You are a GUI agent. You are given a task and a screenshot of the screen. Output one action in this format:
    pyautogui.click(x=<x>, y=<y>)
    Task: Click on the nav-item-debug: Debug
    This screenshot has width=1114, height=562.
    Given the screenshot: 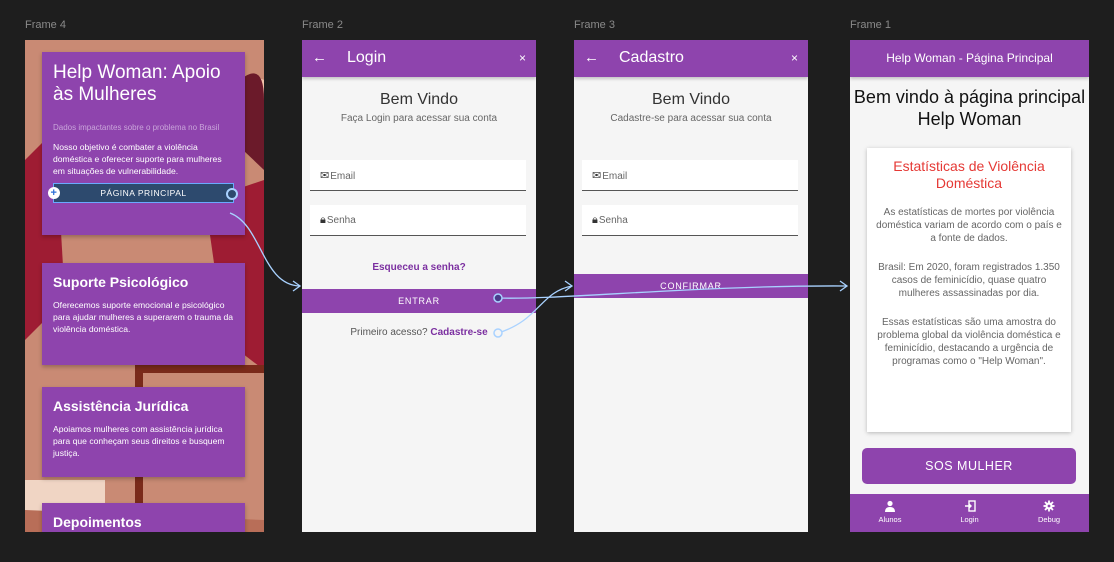 What is the action you would take?
    pyautogui.click(x=1049, y=513)
    